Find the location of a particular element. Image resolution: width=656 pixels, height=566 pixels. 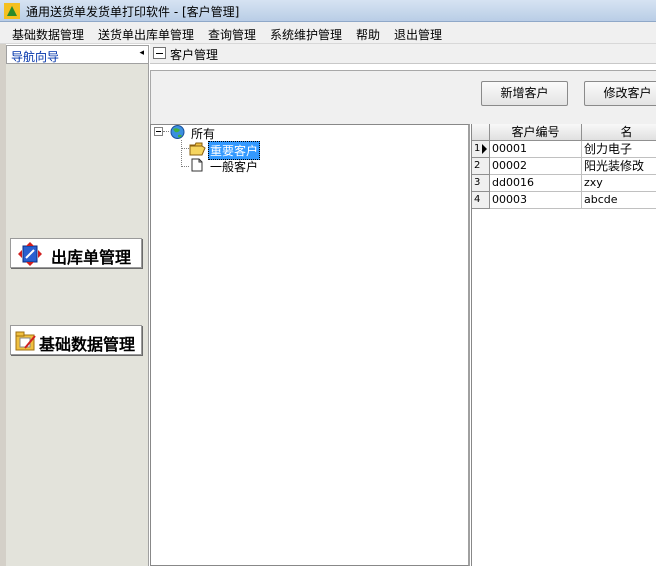

table-cell: 00002 is located at coordinates (536, 166).